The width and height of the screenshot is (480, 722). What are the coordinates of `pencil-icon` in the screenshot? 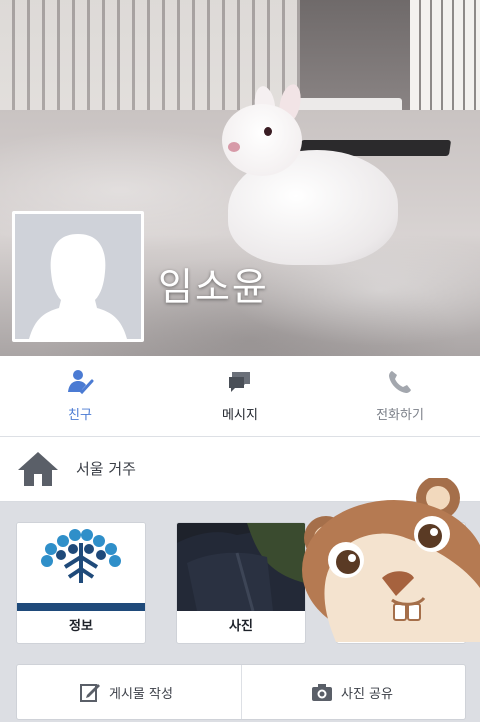 It's located at (90, 693).